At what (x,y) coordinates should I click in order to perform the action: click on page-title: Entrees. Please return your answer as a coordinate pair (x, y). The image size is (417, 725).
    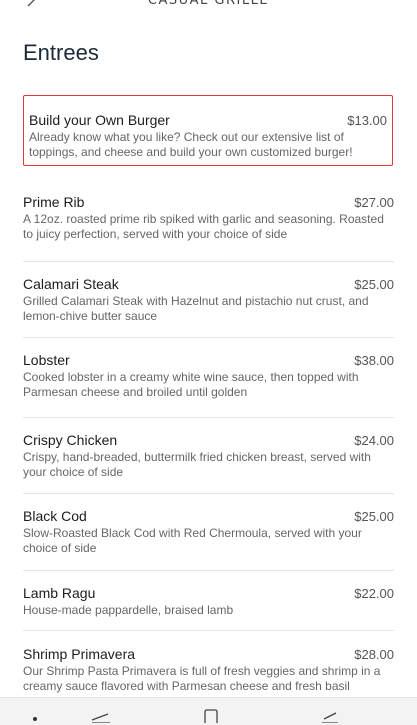
    Looking at the image, I should click on (61, 52).